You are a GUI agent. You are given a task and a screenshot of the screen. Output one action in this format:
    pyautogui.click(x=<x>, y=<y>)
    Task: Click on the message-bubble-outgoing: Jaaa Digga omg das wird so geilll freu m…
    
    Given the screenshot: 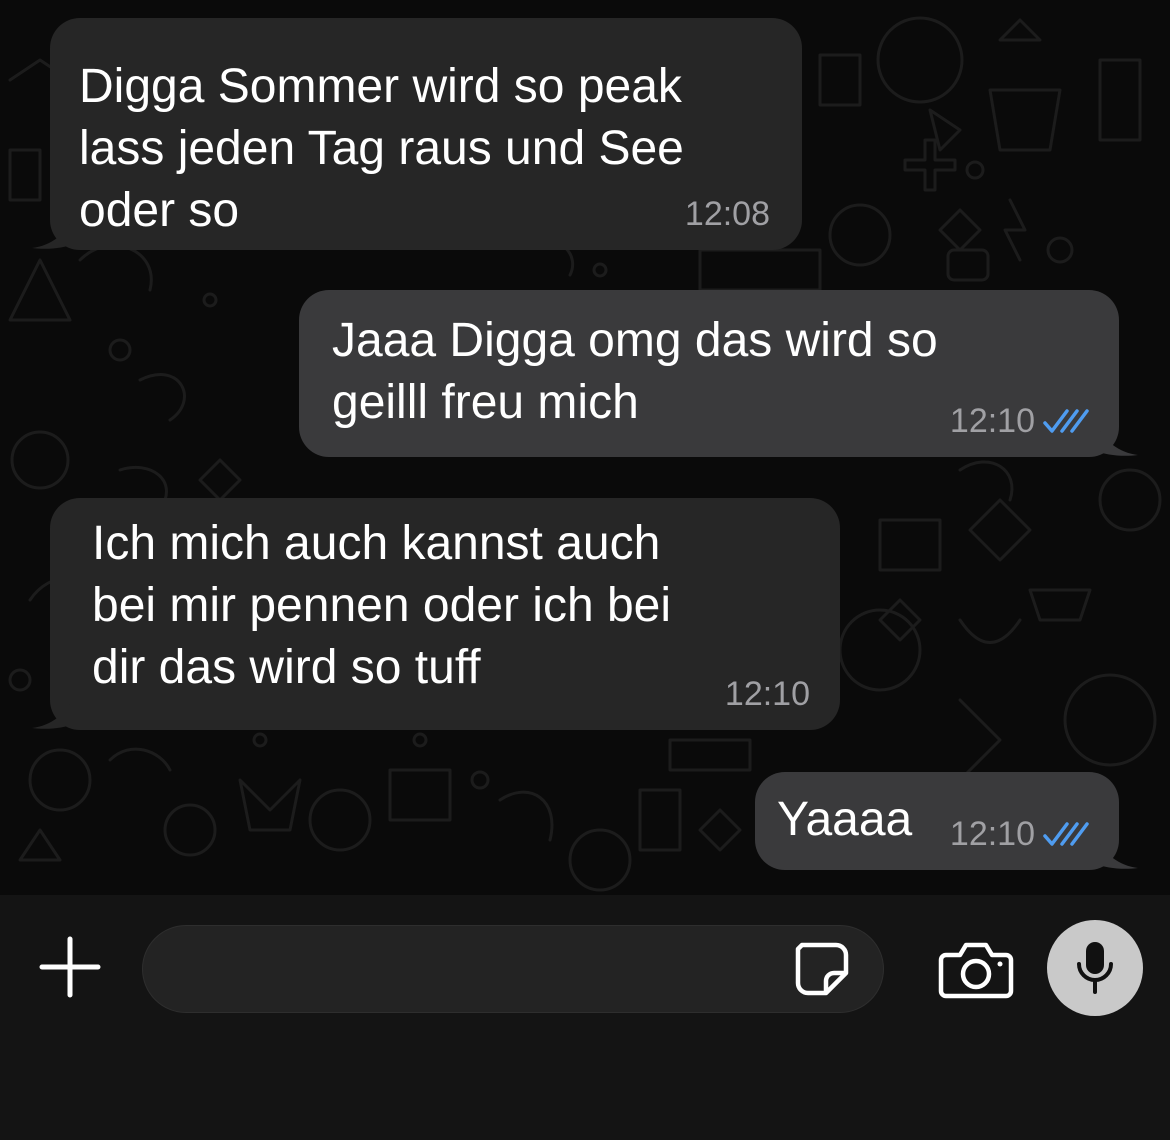 What is the action you would take?
    pyautogui.click(x=709, y=373)
    